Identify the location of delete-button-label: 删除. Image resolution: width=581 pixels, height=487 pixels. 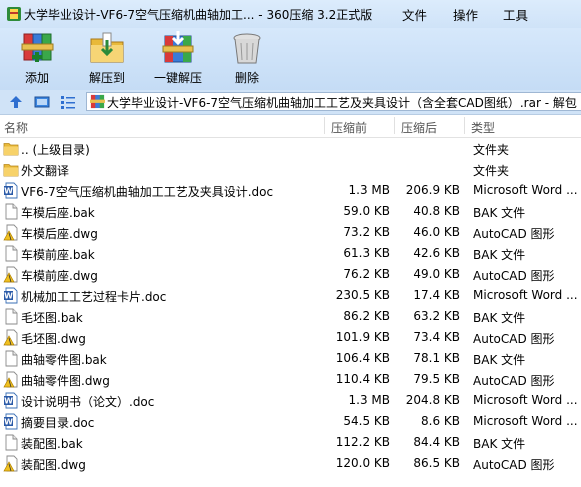
(246, 78).